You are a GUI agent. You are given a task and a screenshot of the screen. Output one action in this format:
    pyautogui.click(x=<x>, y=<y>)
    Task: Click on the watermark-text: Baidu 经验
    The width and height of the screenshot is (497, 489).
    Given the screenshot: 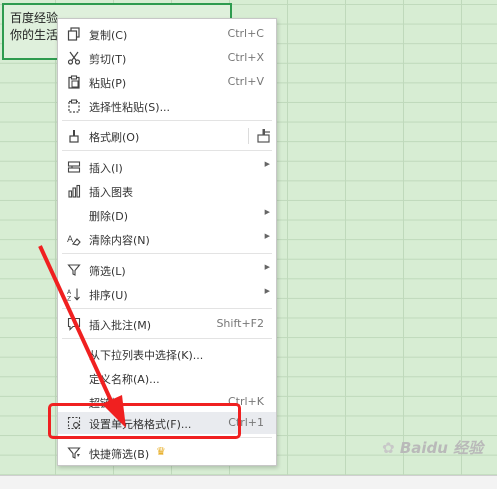 What is the action you would take?
    pyautogui.click(x=441, y=448)
    